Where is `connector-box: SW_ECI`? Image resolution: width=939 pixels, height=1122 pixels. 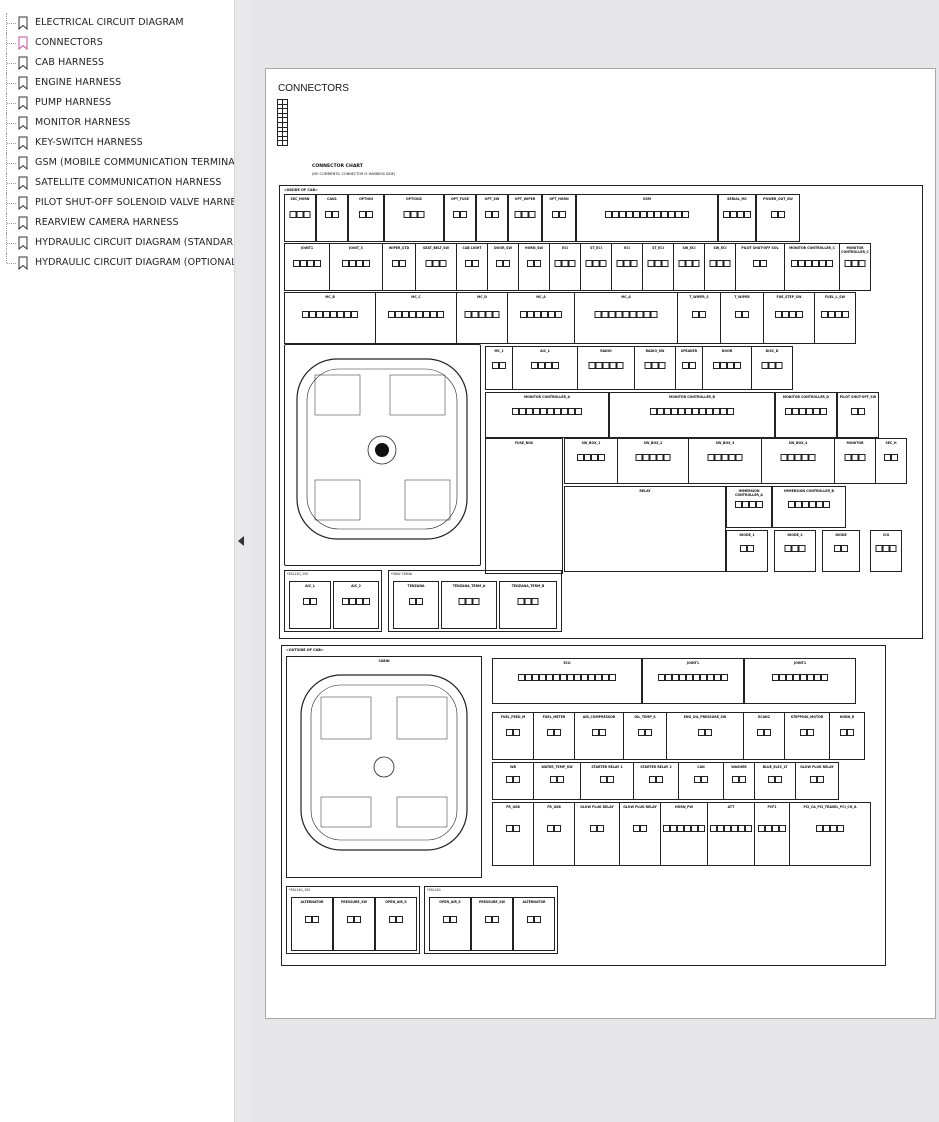
connector-box: SW_ECI is located at coordinates (720, 267).